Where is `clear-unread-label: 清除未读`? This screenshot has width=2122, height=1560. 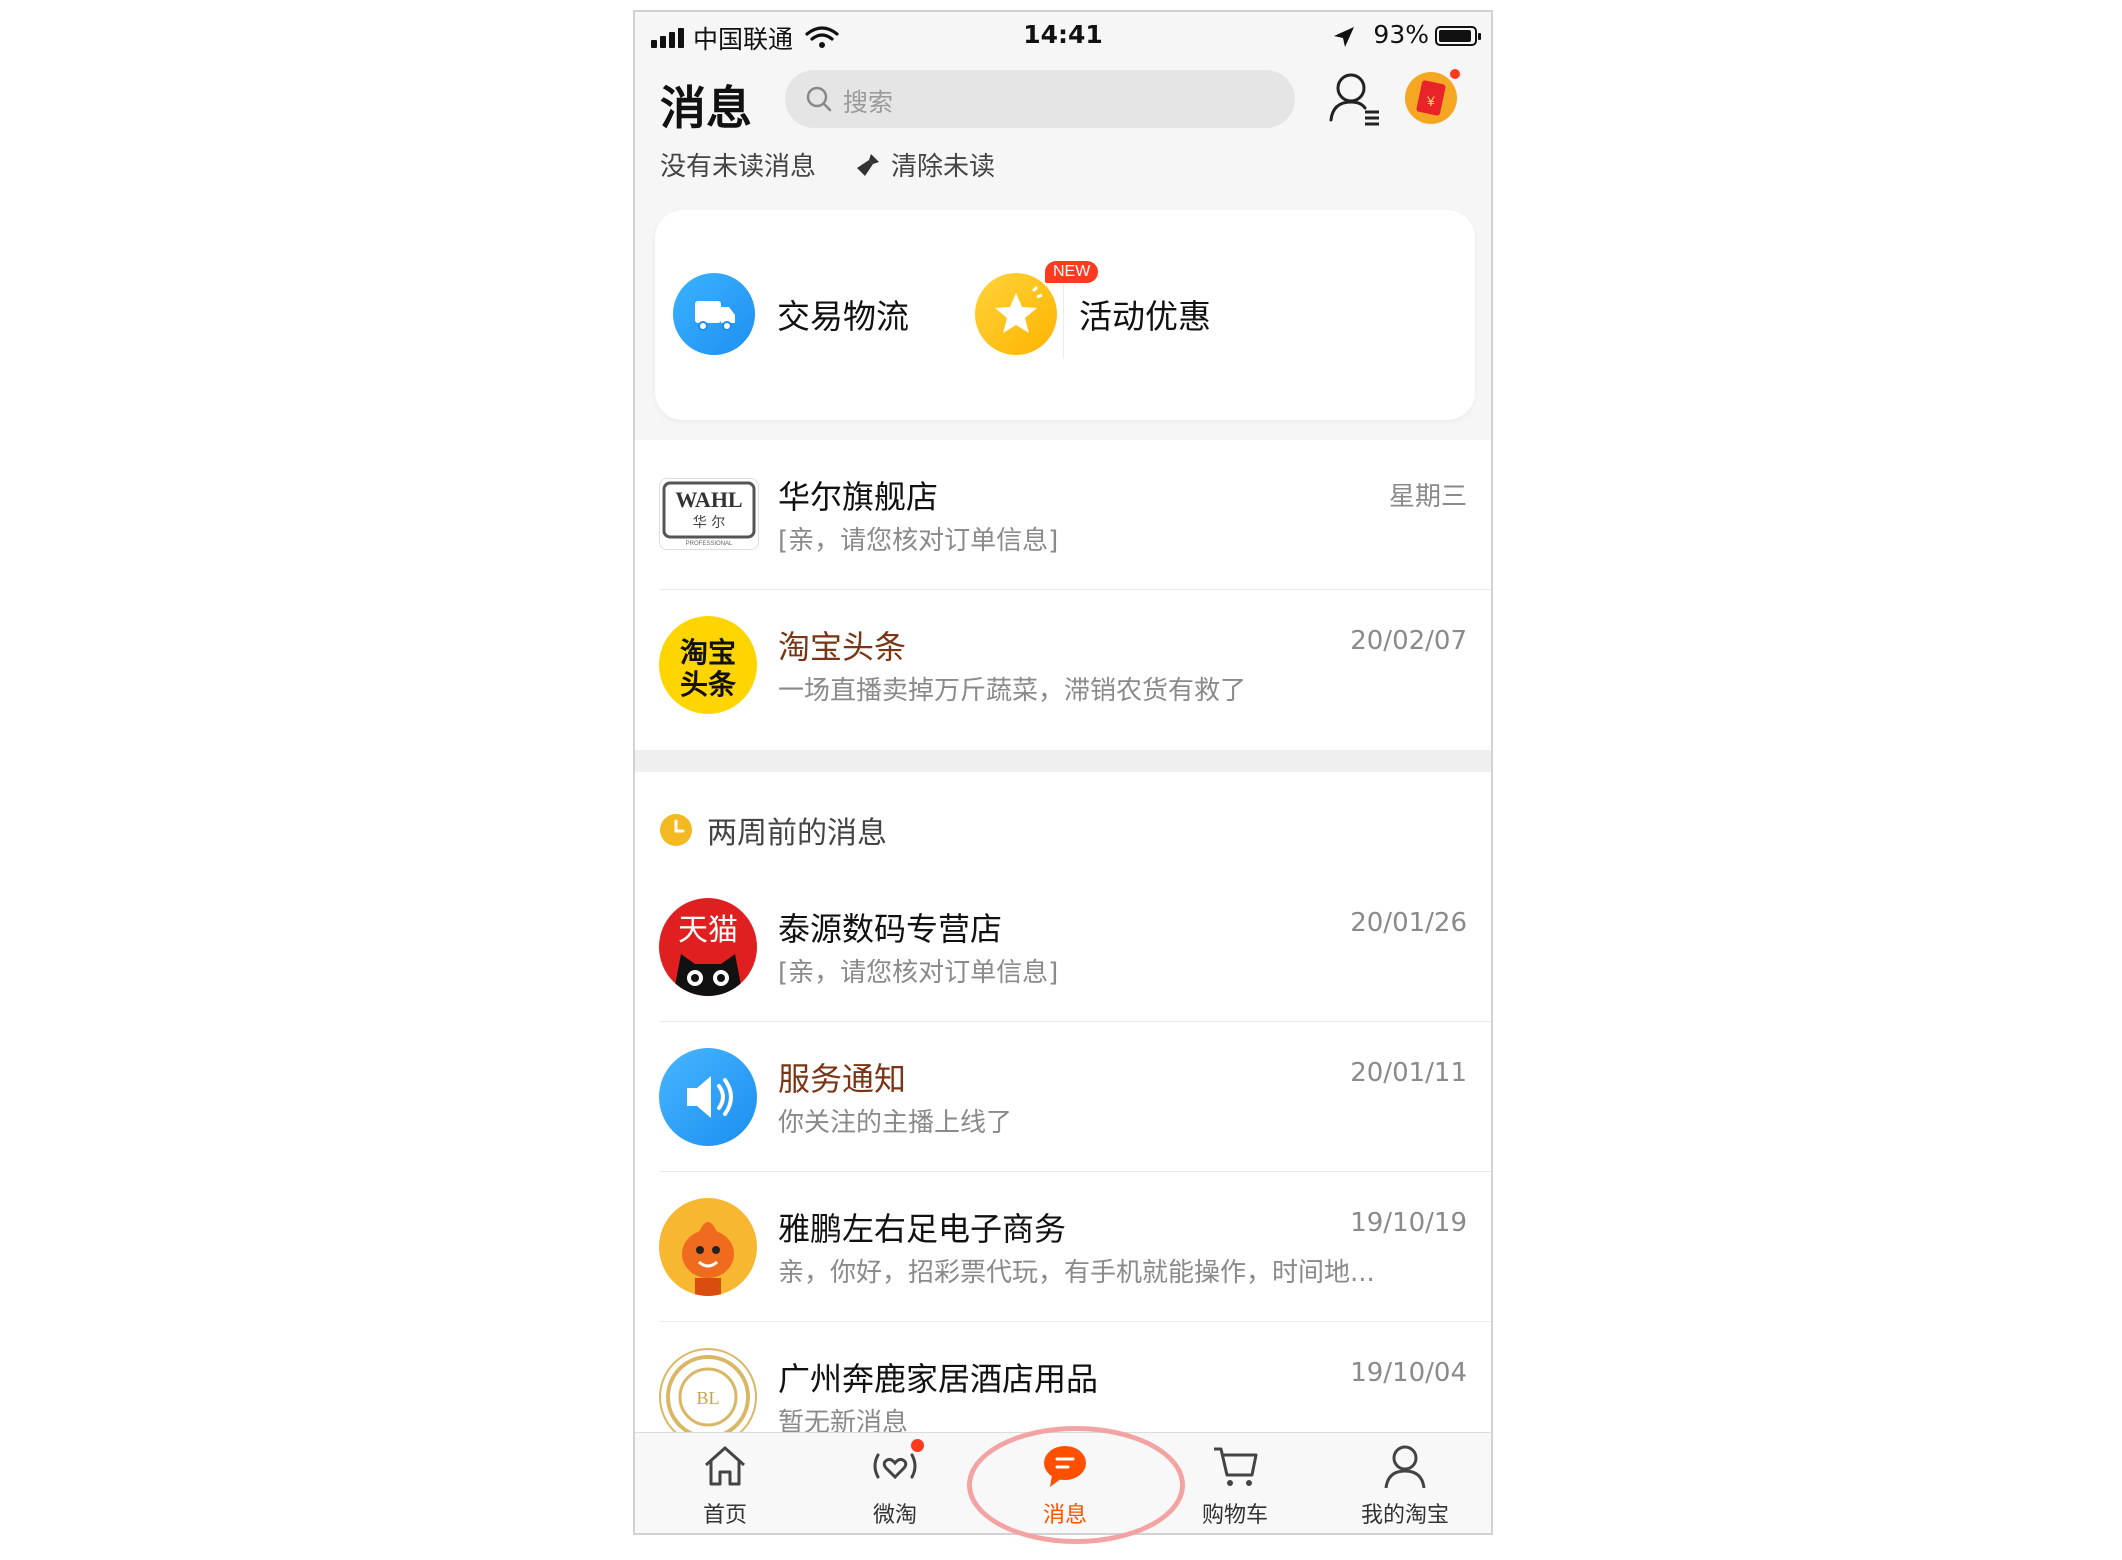
clear-unread-label: 清除未读 is located at coordinates (943, 167).